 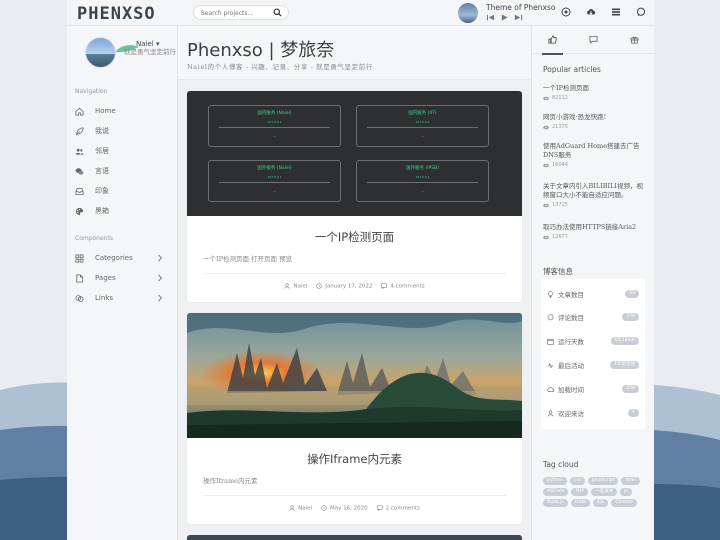 What do you see at coordinates (596, 191) in the screenshot?
I see `popular-article-title: 关于文章内引入BILIBILI视频，视频窗口大小不能自适应问题。` at bounding box center [596, 191].